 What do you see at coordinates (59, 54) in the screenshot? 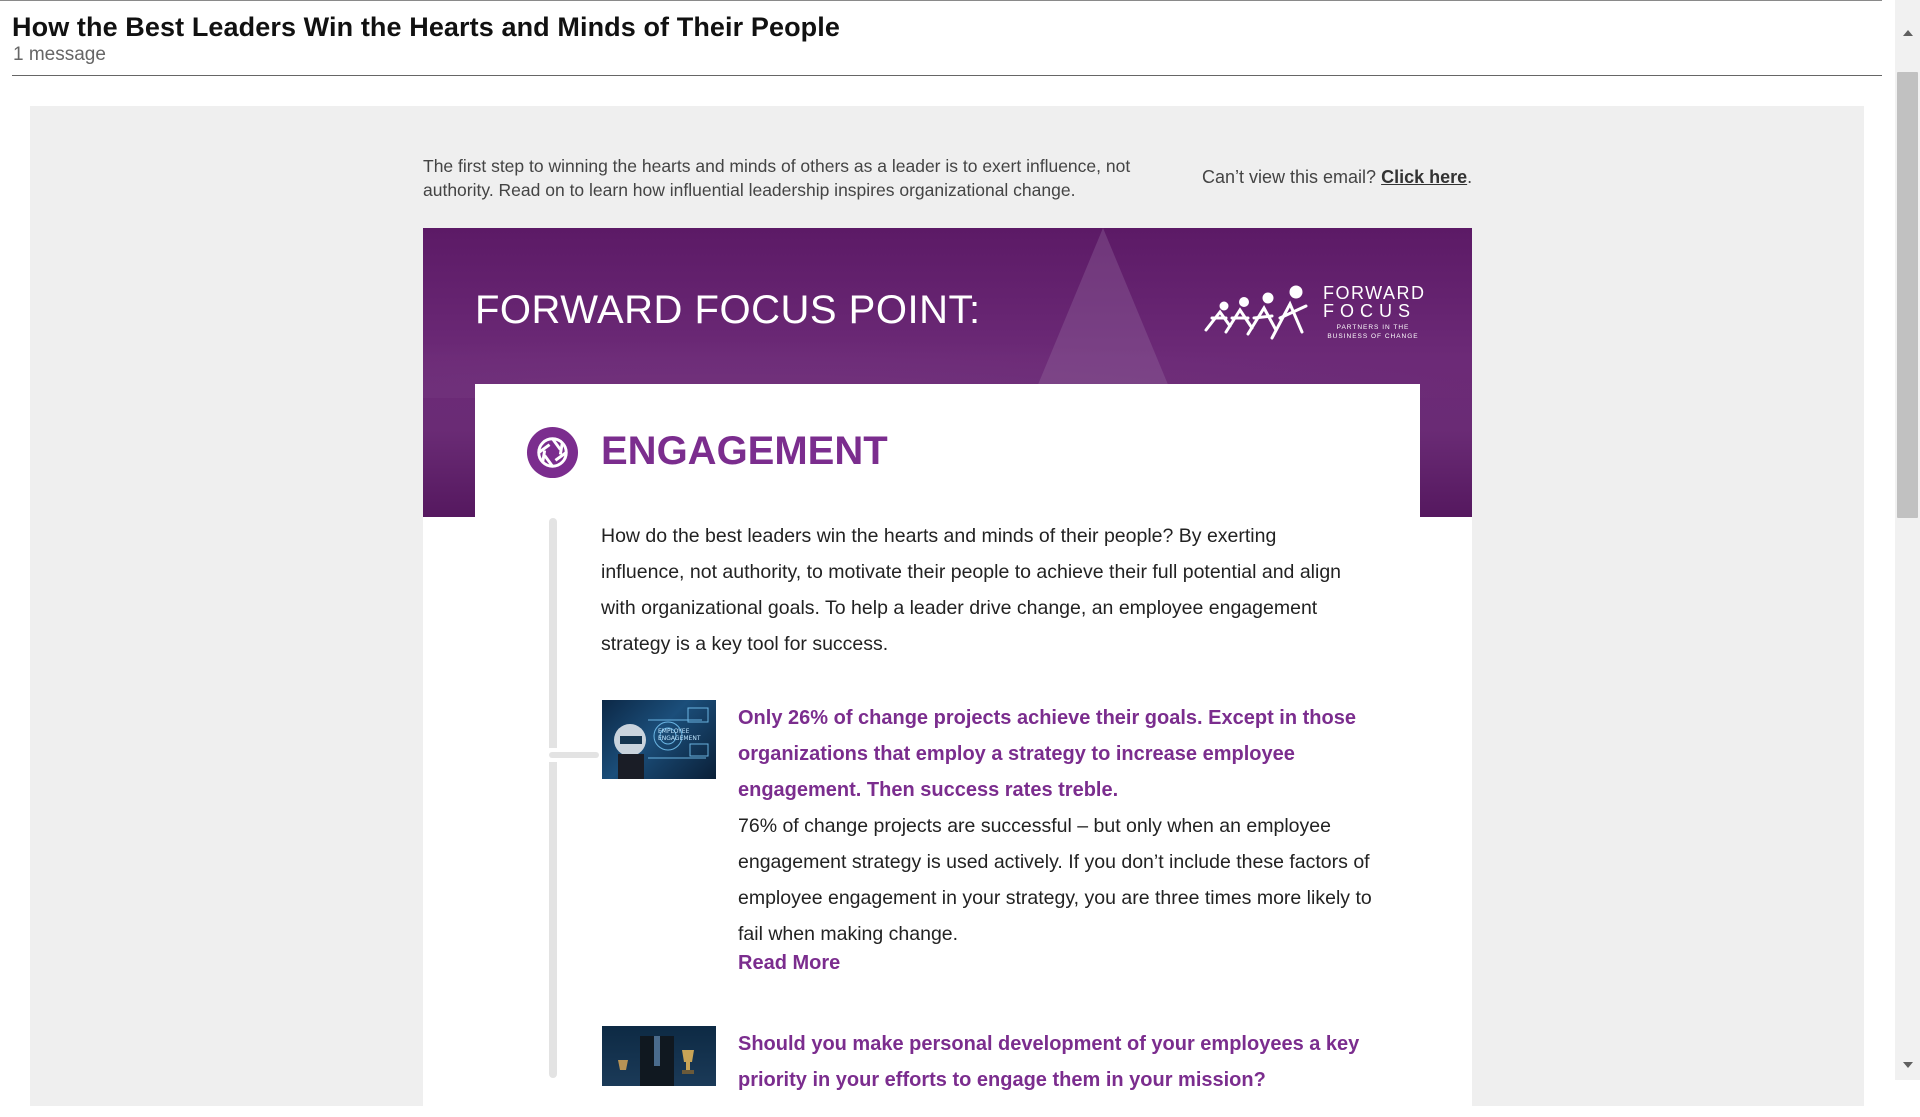
I see `message-count: 1 message` at bounding box center [59, 54].